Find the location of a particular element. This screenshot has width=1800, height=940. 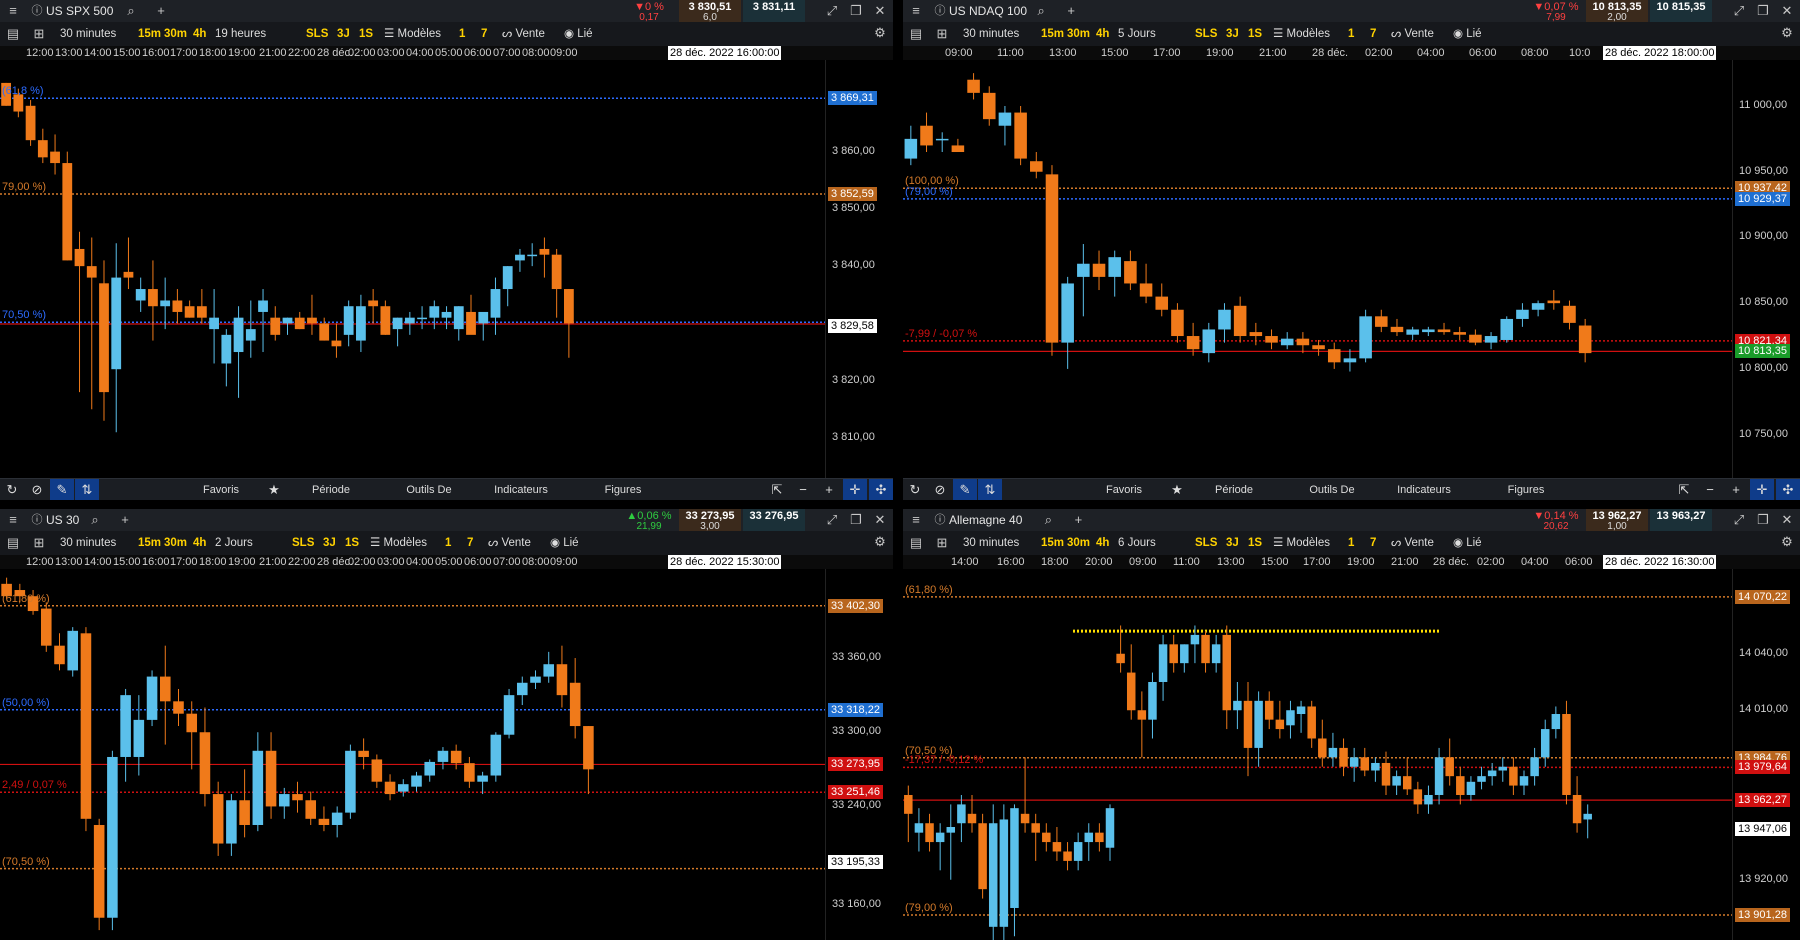

indicators-menu: Indicateurs is located at coordinates (521, 489).